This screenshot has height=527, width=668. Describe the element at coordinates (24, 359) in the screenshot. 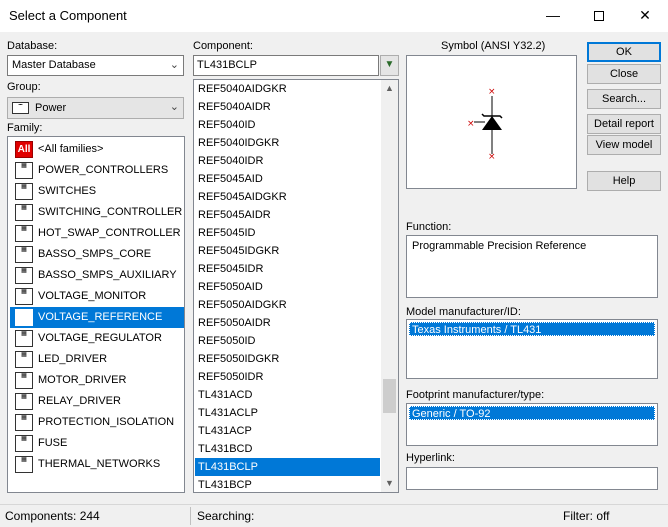

I see `led-driver-icon: ▦` at that location.